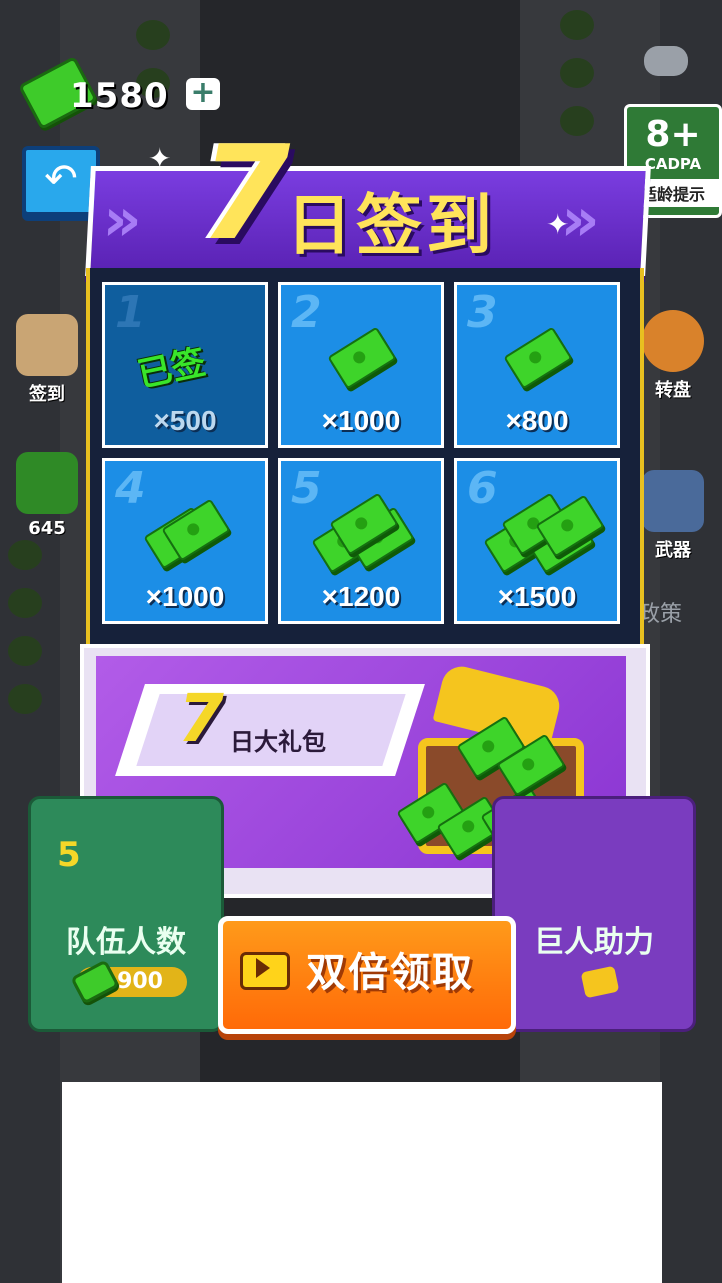  Describe the element at coordinates (361, 365) in the screenshot. I see `day-cell-2: 2 ×1000` at that location.